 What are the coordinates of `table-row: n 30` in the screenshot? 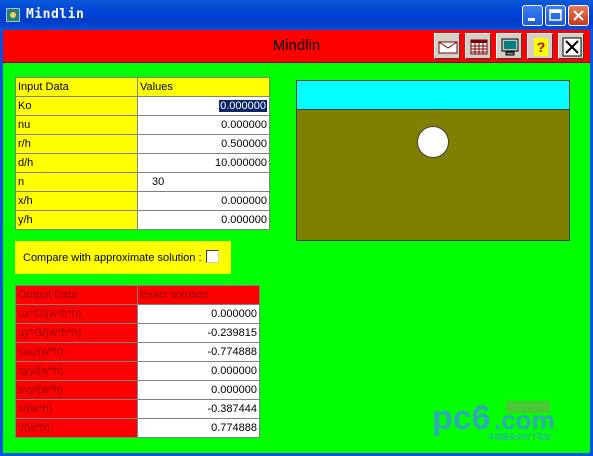 It's located at (142, 182).